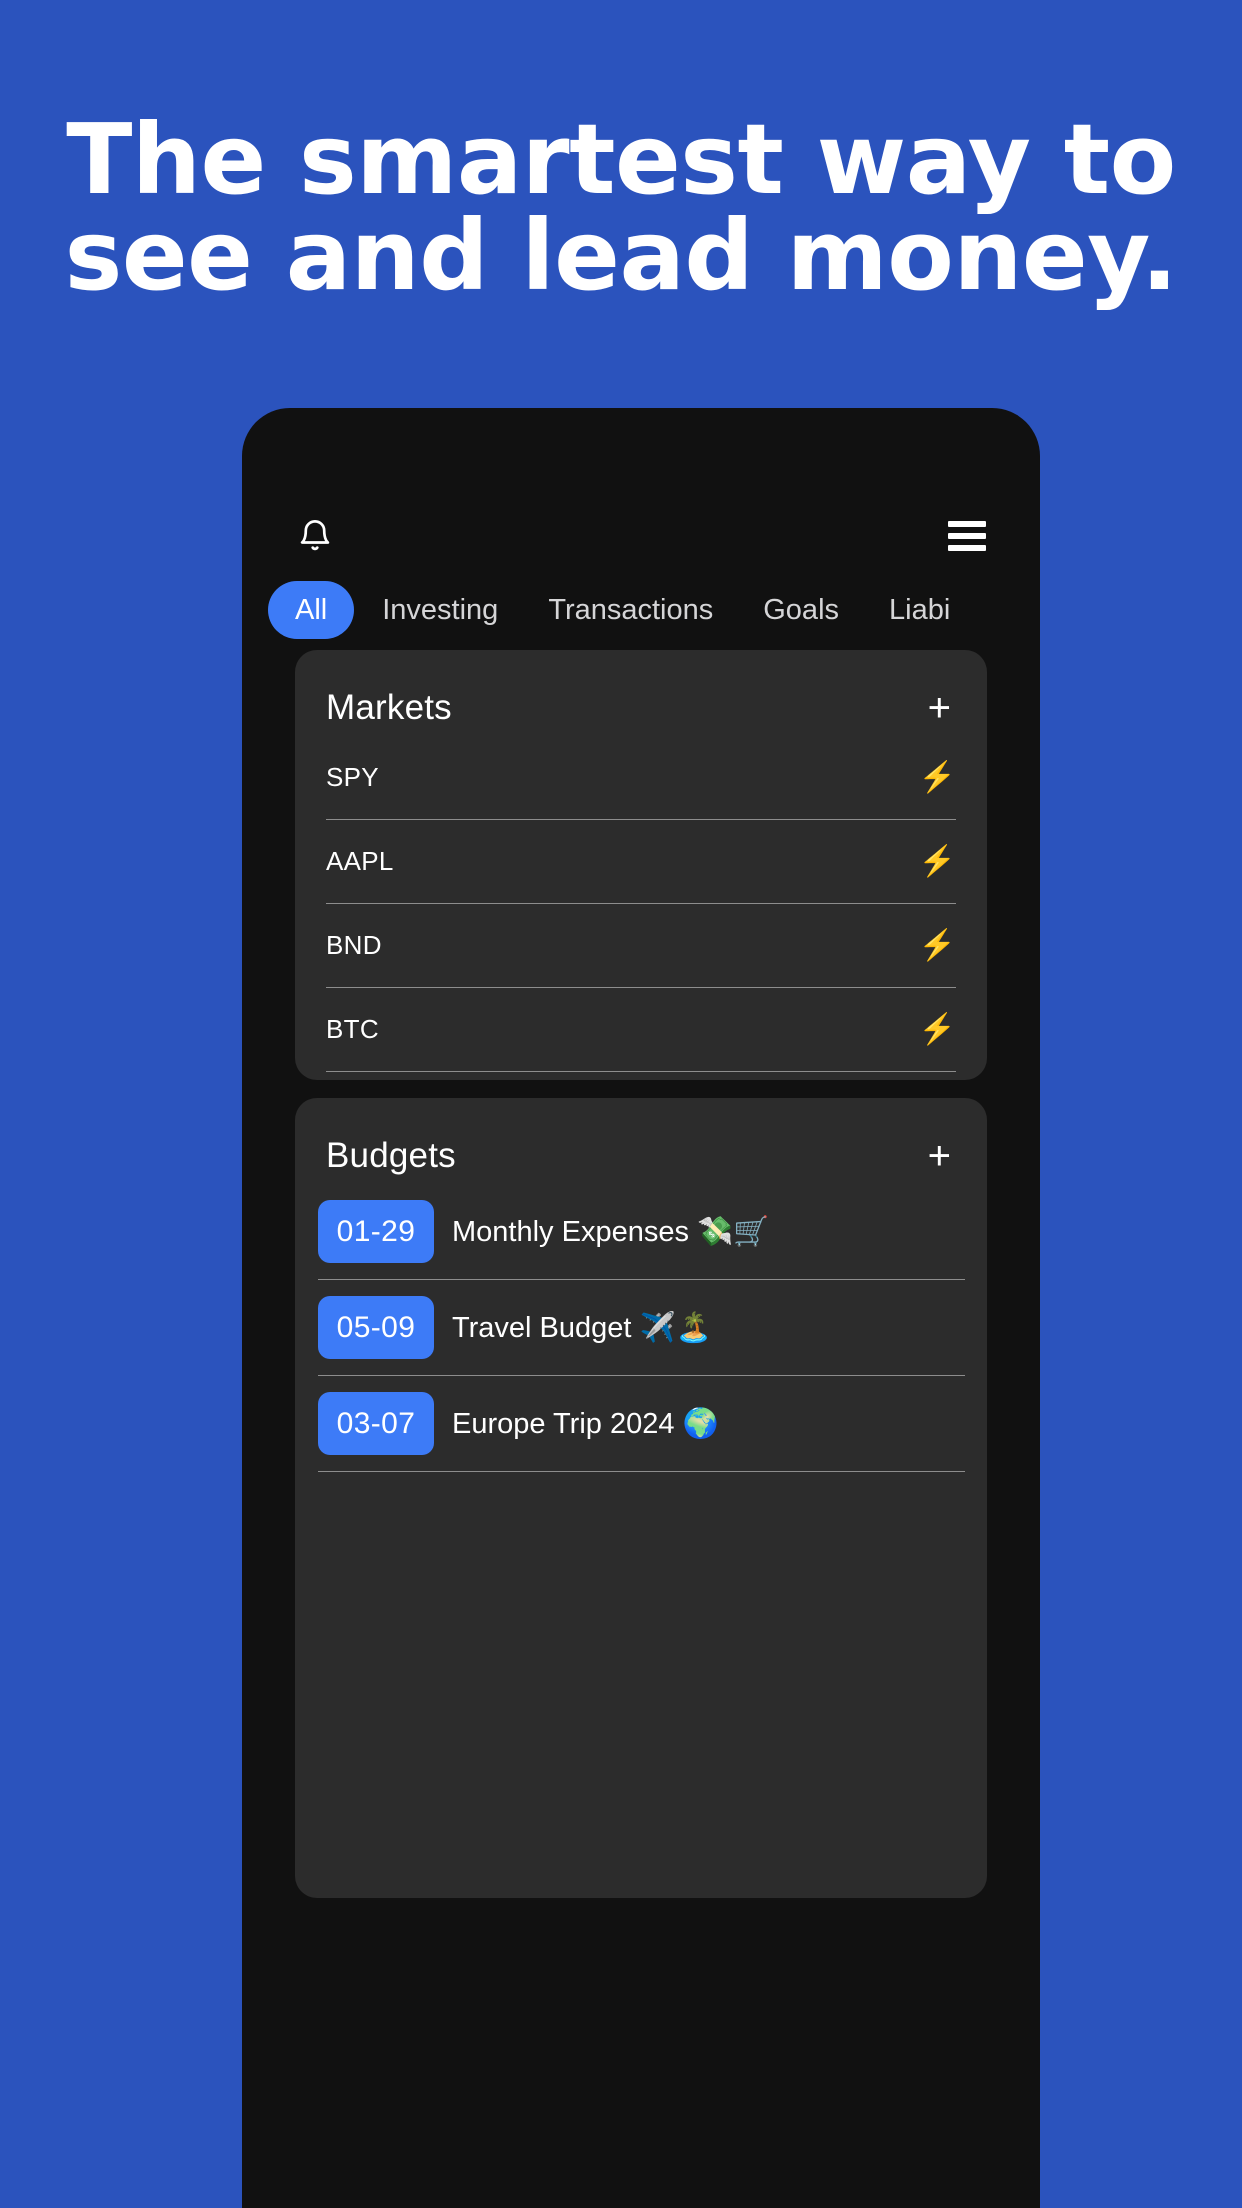  Describe the element at coordinates (621, 159) in the screenshot. I see `hero-headline-line-1: The smartest way to` at that location.